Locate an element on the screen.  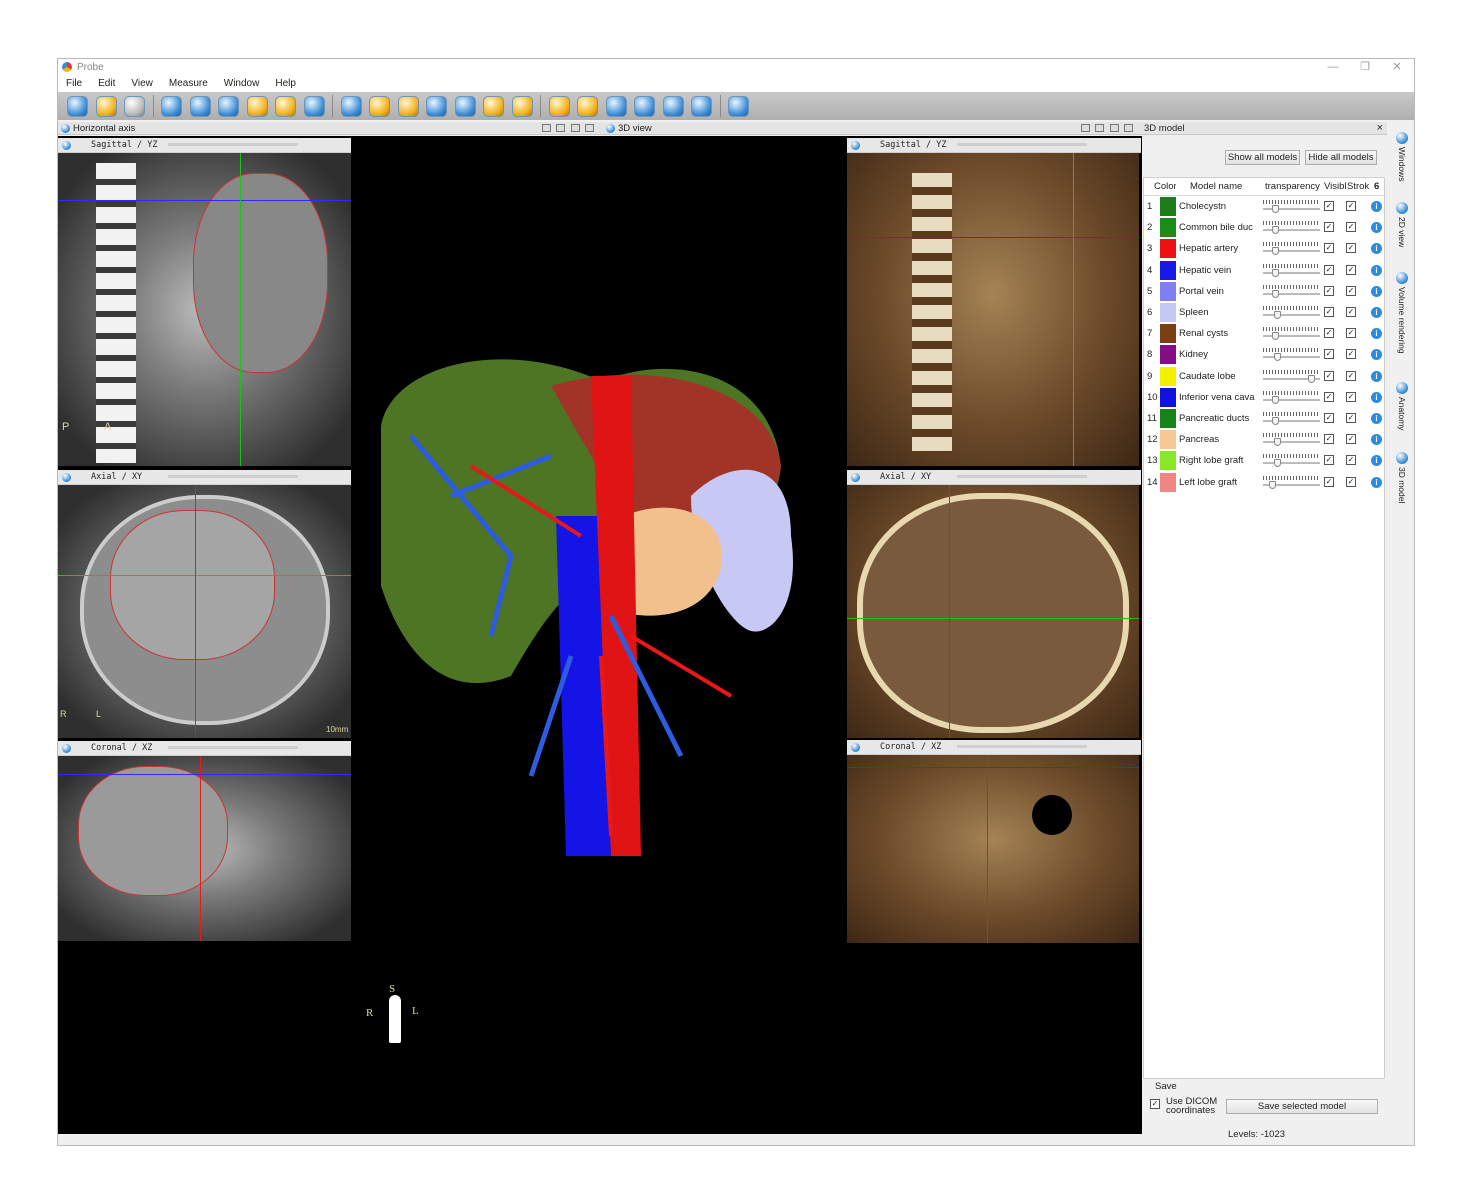
bulb-icon is located at coordinates (257, 106).